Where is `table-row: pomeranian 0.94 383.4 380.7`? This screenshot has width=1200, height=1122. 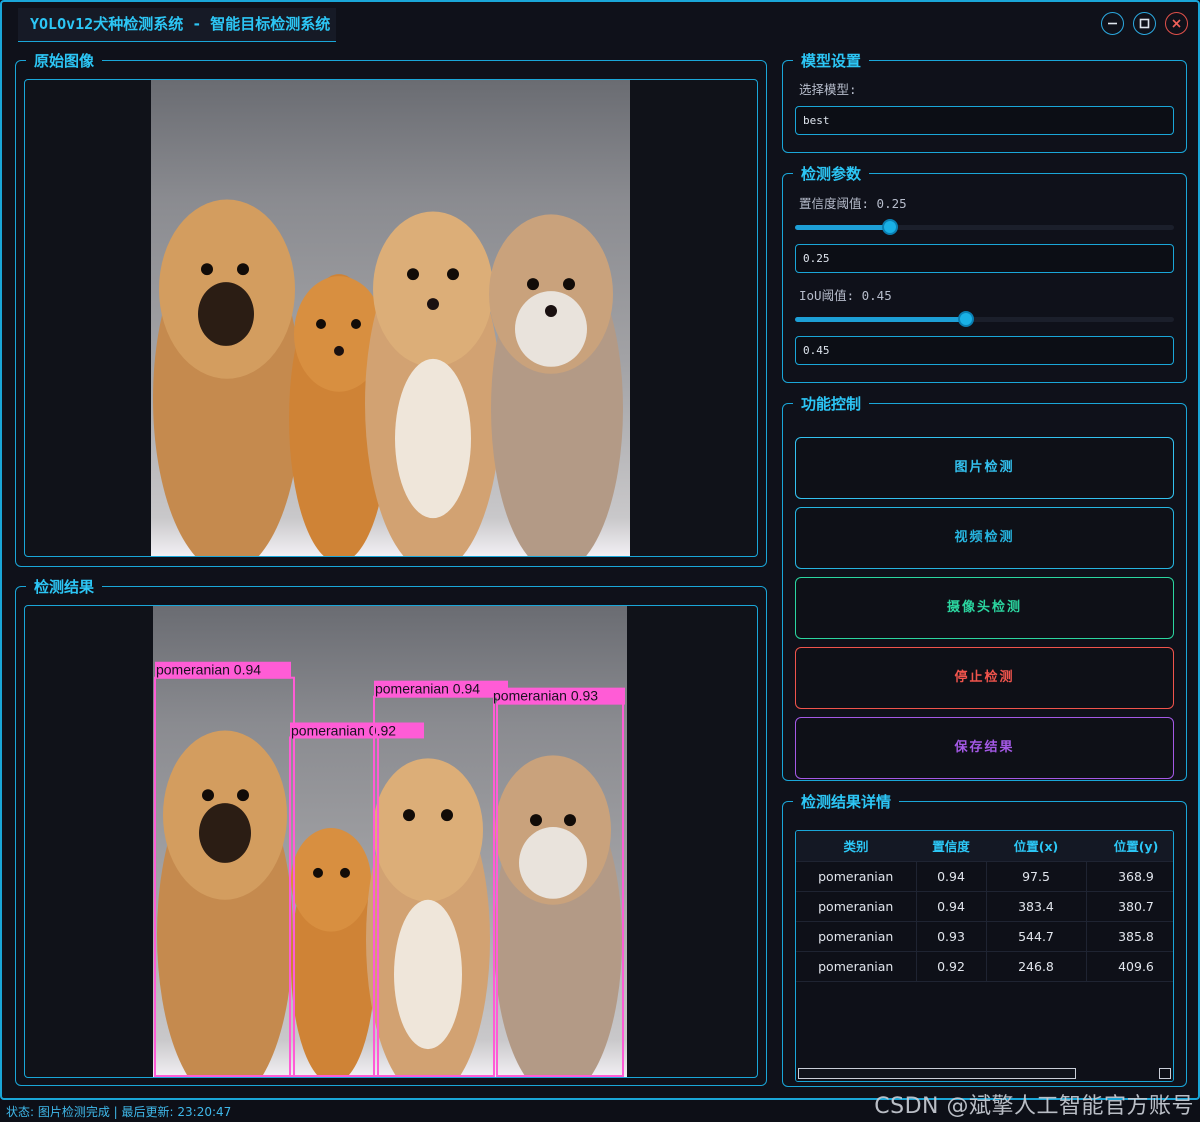
table-row: pomeranian 0.94 383.4 380.7 is located at coordinates (984, 906).